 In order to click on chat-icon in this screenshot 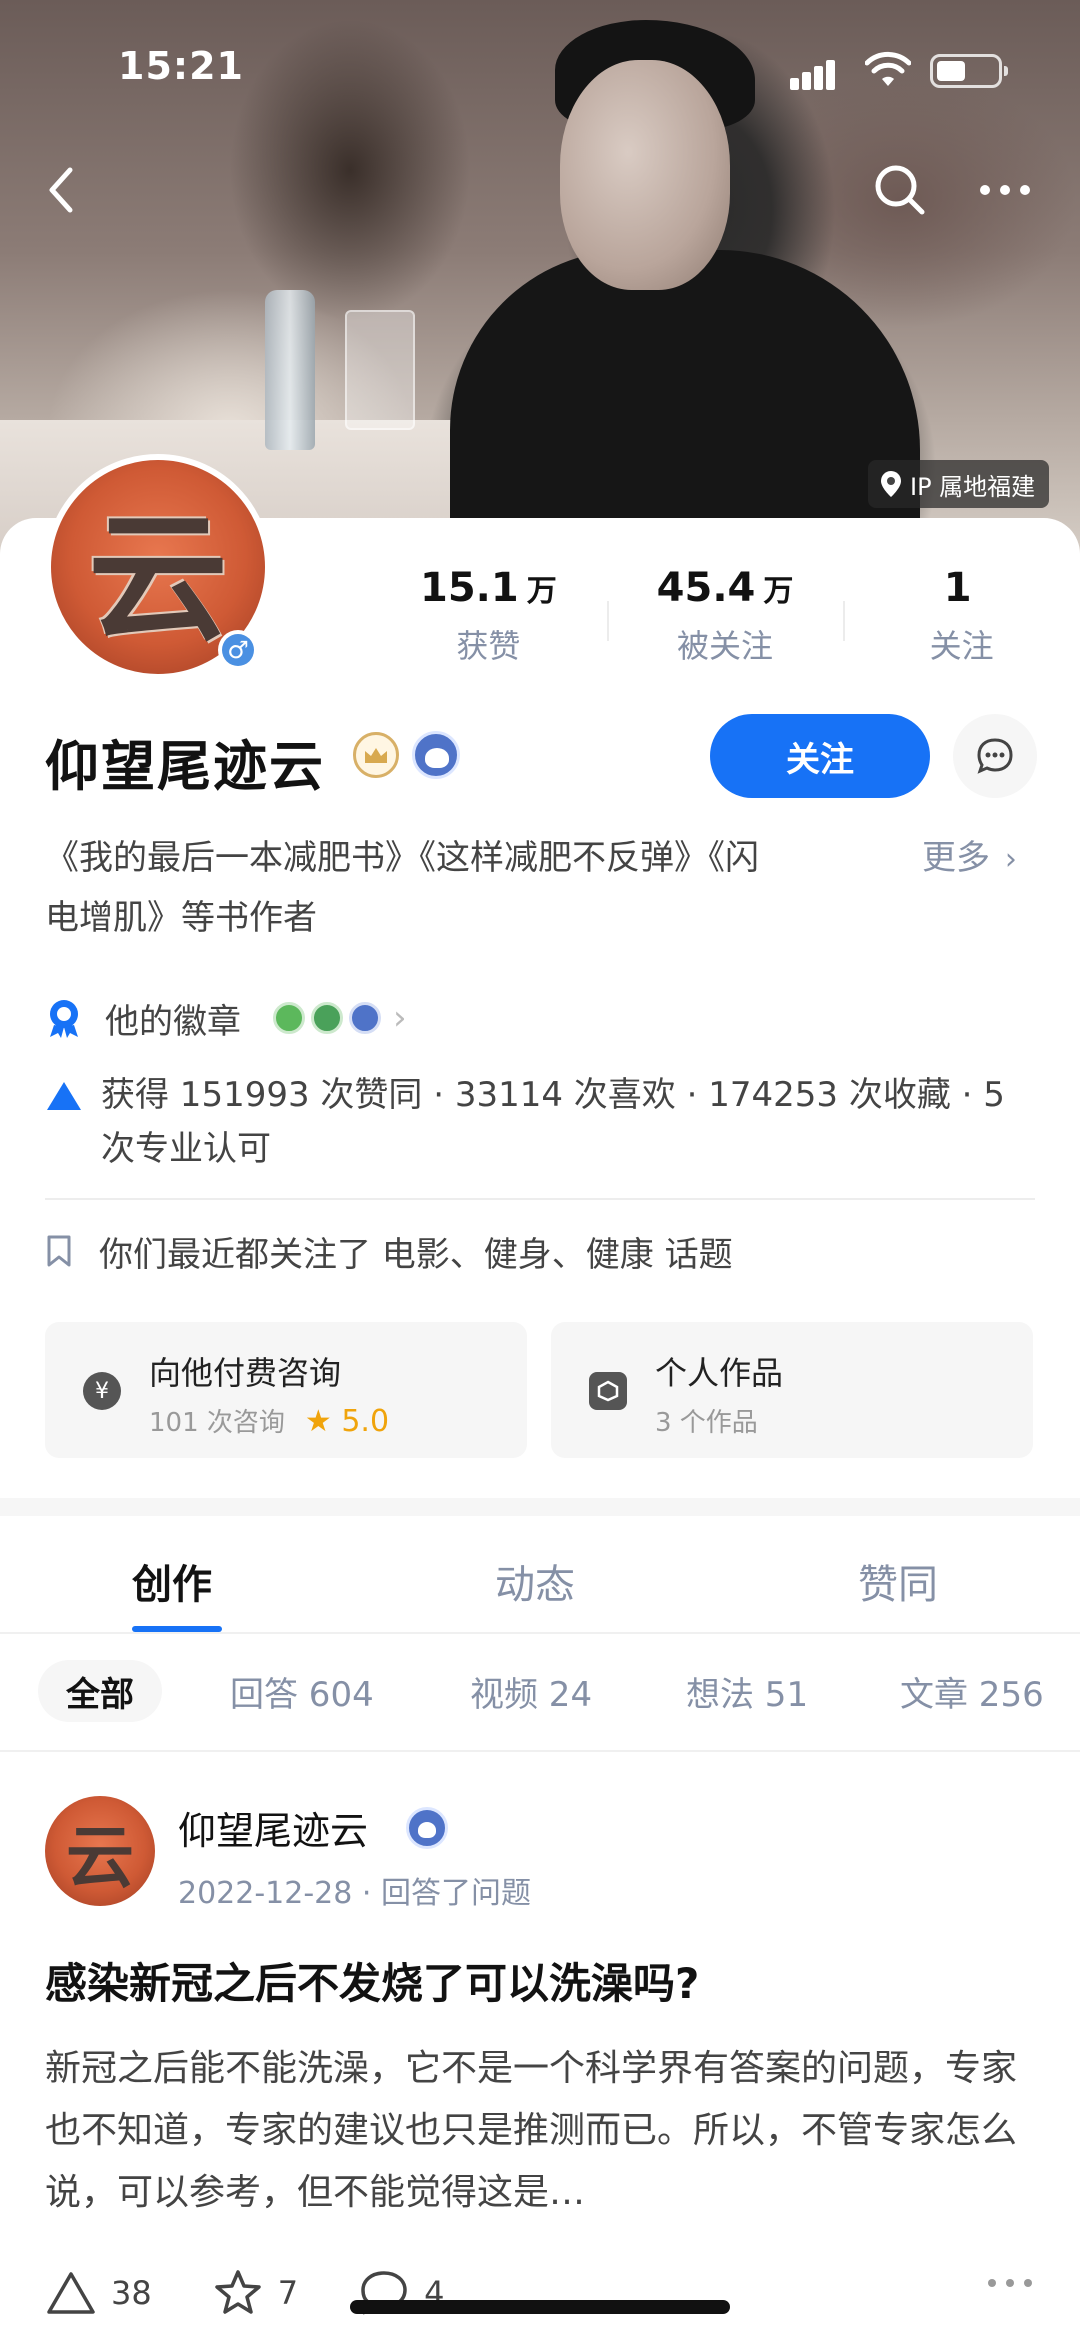, I will do `click(995, 756)`.